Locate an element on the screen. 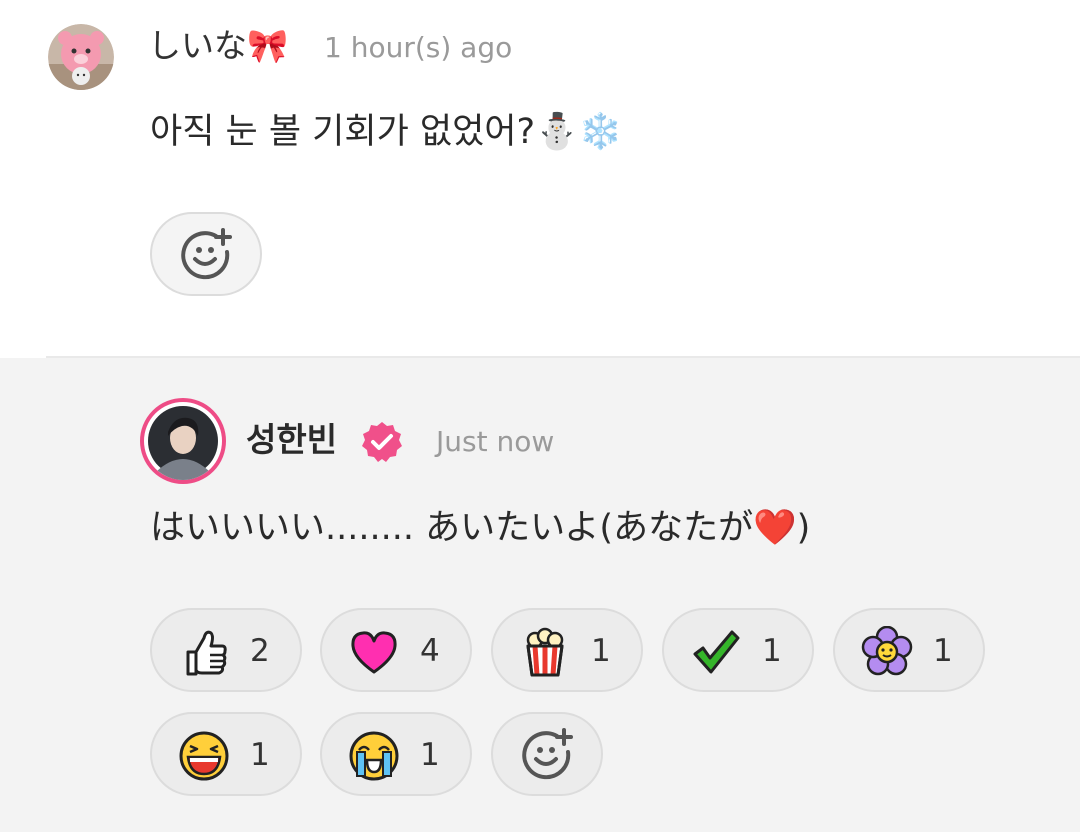 The image size is (1080, 832). checkmark-icon is located at coordinates (716, 652).